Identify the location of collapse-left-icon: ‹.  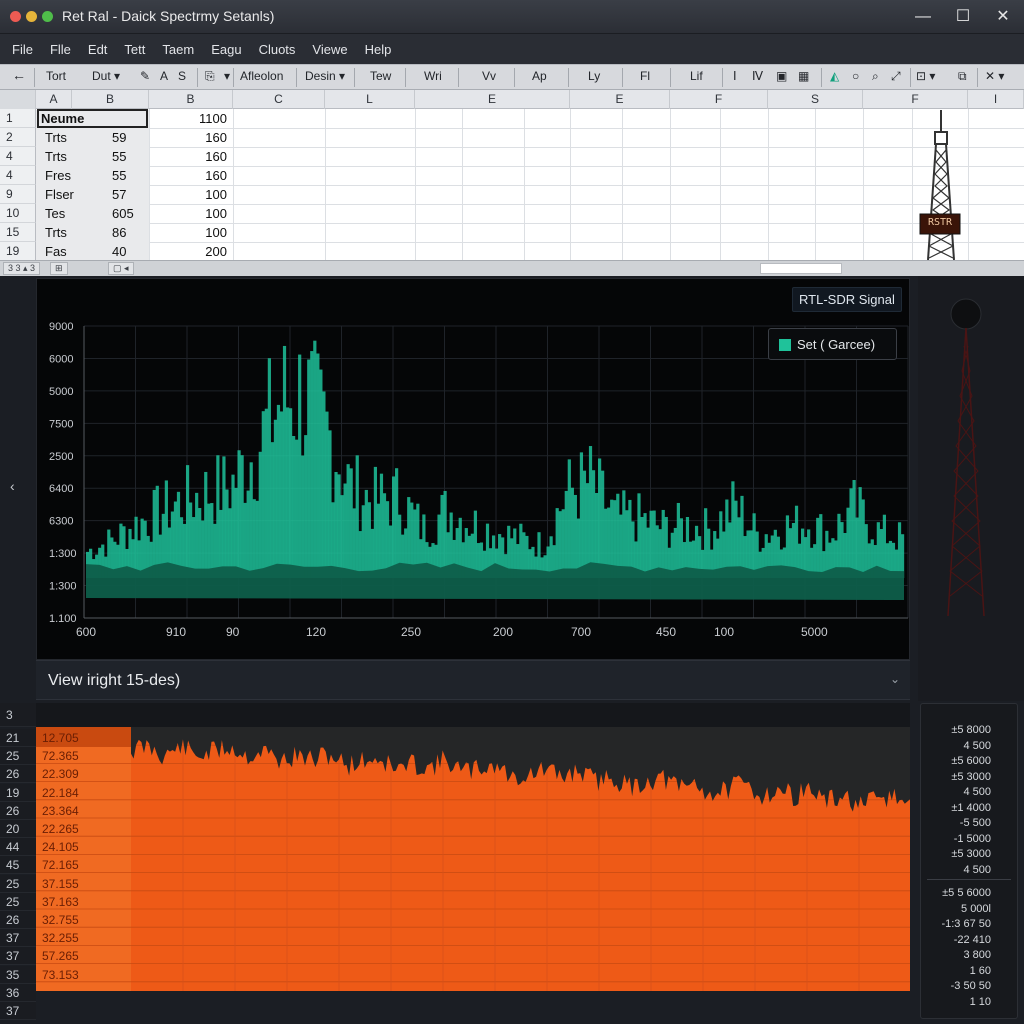
(12, 486).